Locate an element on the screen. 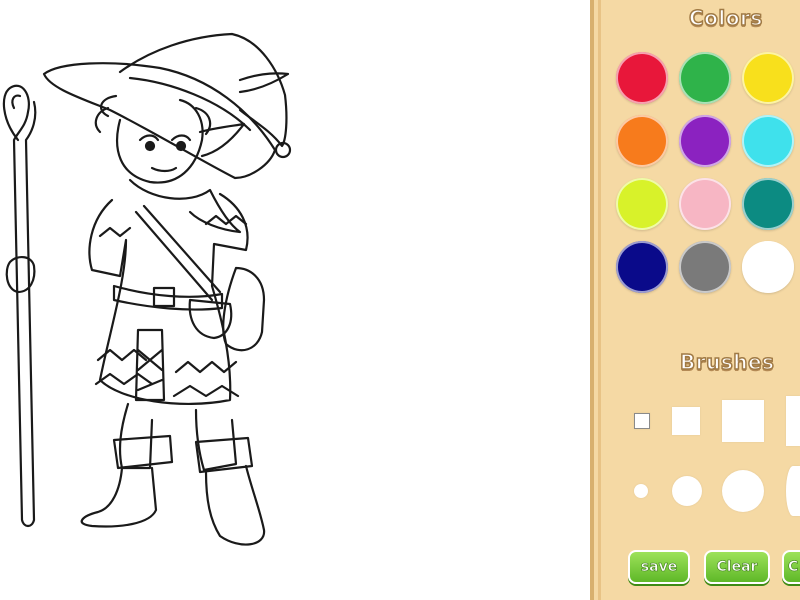 The height and width of the screenshot is (600, 800). color-swatch-yellow is located at coordinates (768, 78).